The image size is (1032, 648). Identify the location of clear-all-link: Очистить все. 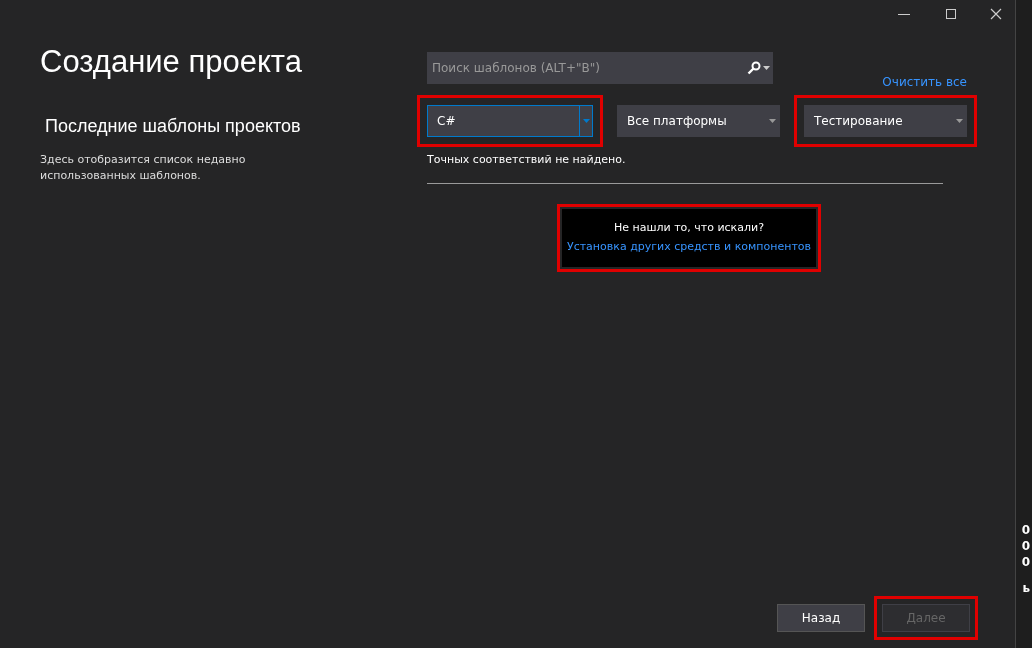
(924, 82).